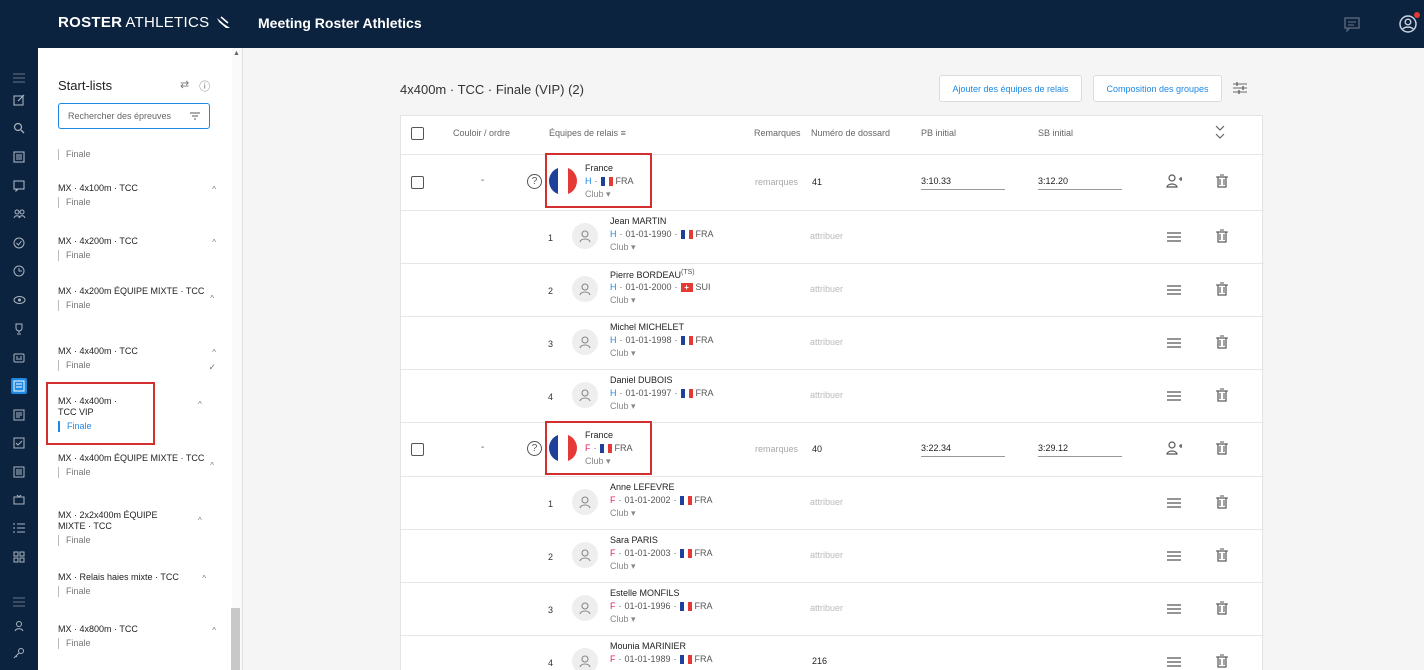  What do you see at coordinates (136, 465) in the screenshot?
I see `event-item: MX · 4x400m ÉQUIPE MIXTE · TCC Finale ^` at bounding box center [136, 465].